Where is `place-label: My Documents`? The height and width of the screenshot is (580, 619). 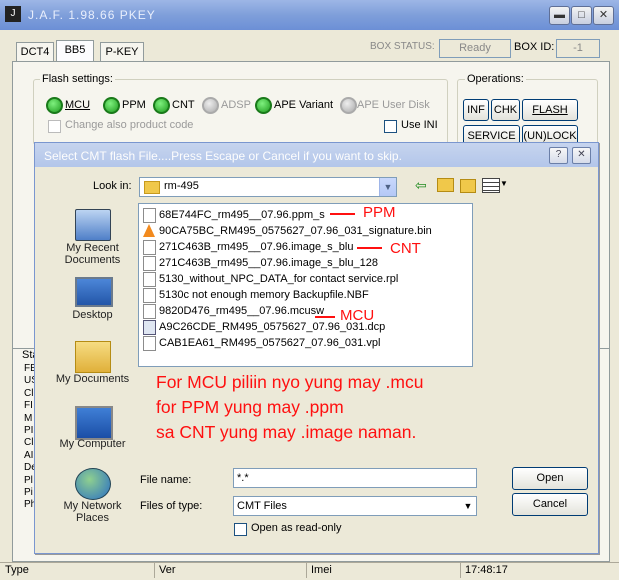 place-label: My Documents is located at coordinates (92, 379).